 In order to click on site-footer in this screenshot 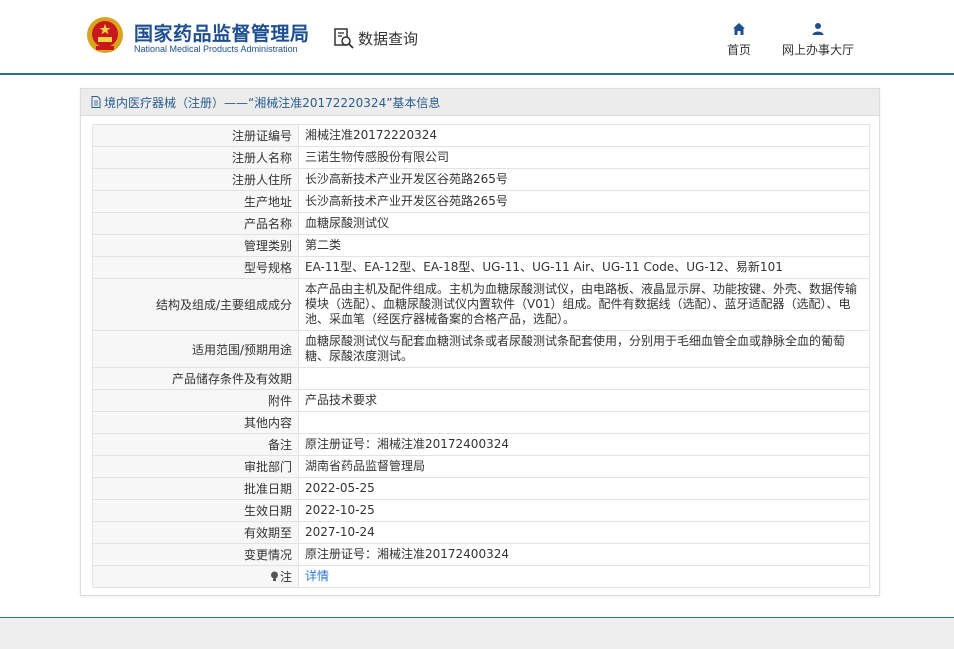, I will do `click(477, 633)`.